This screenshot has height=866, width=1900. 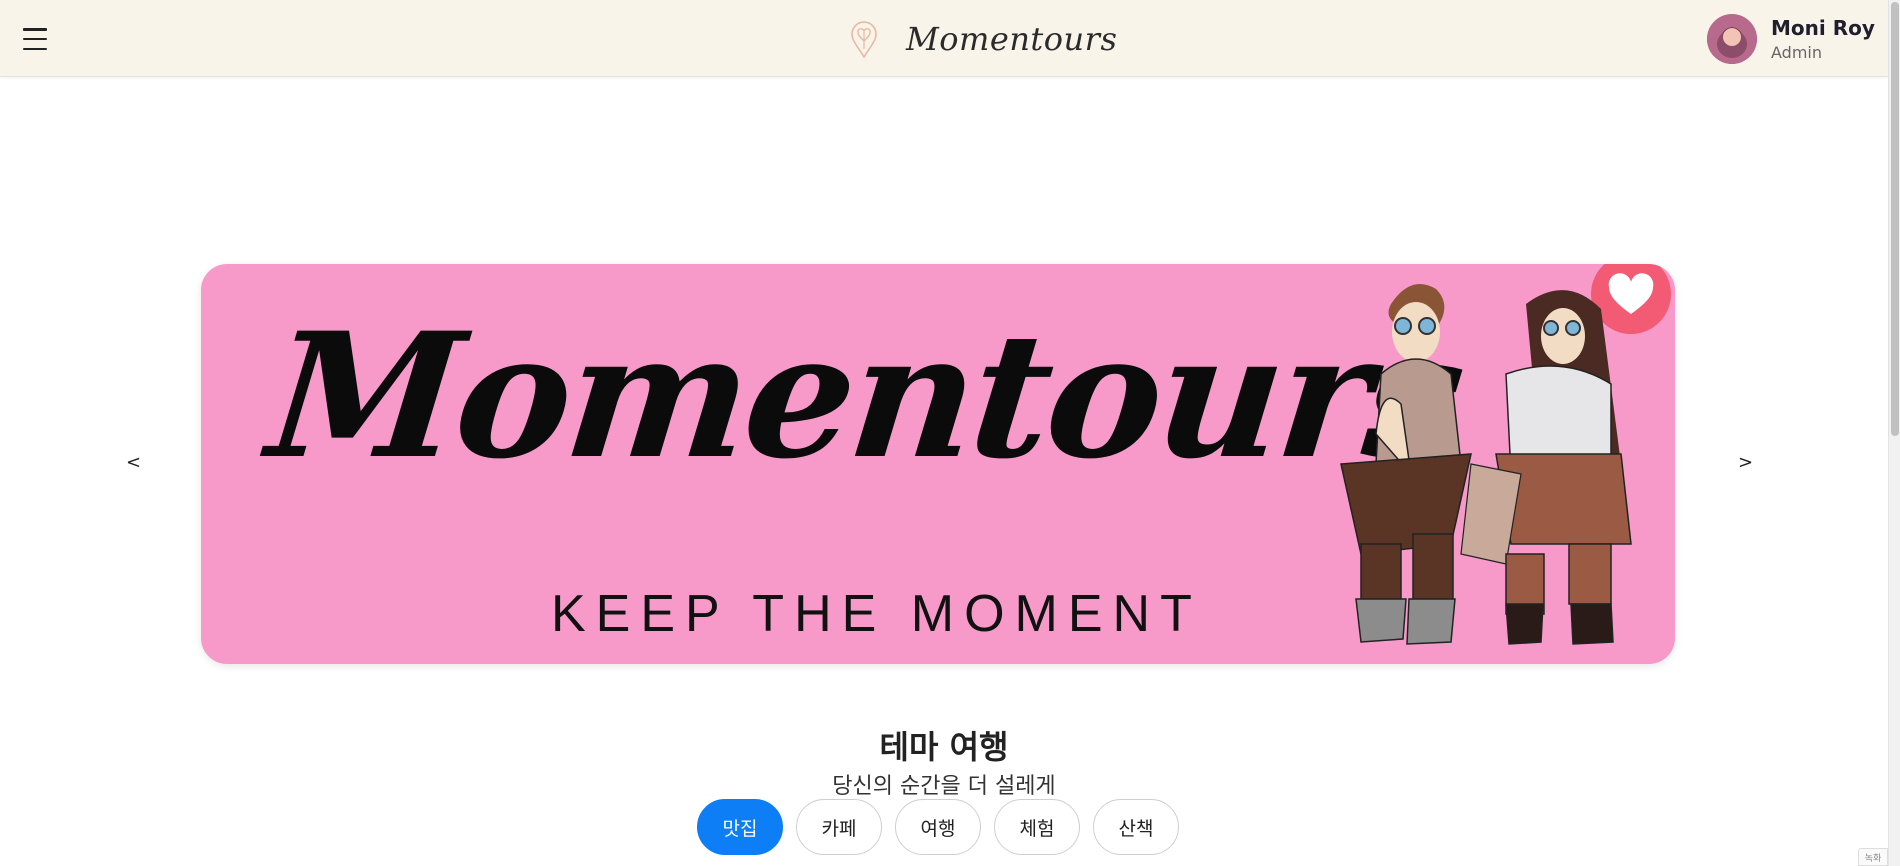 I want to click on brand-logo: Momentours, so click(x=982, y=39).